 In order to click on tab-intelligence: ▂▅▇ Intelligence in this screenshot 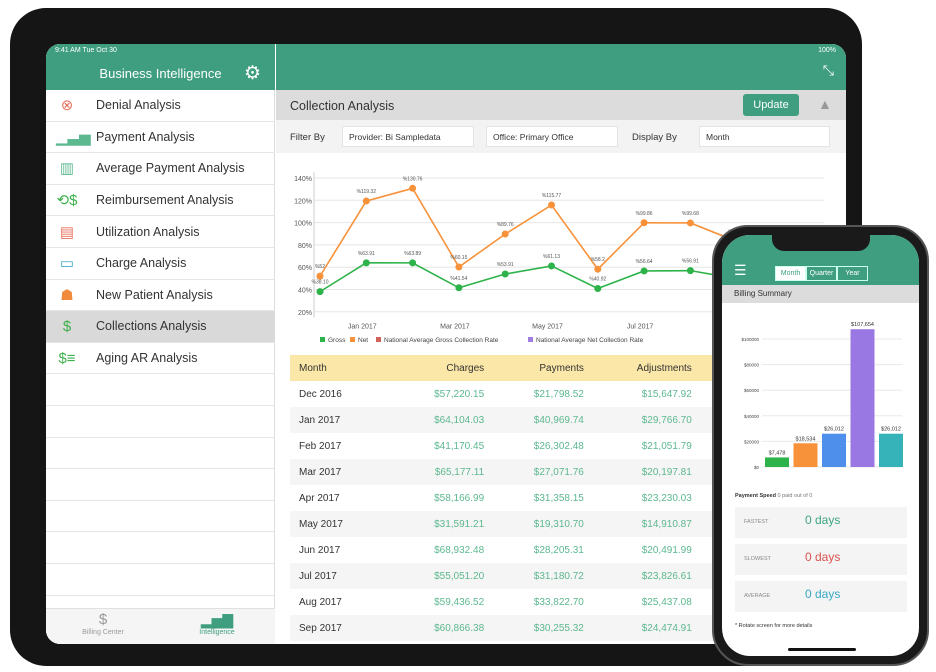, I will do `click(217, 623)`.